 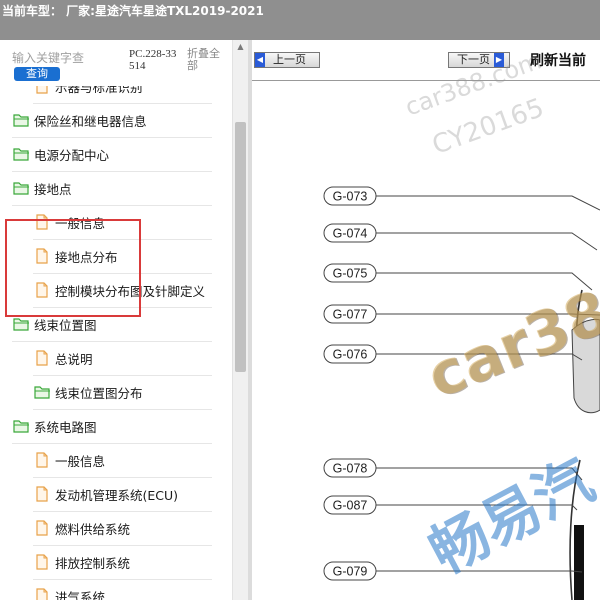 What do you see at coordinates (74, 359) in the screenshot?
I see `tree-item-label: 总说明` at bounding box center [74, 359].